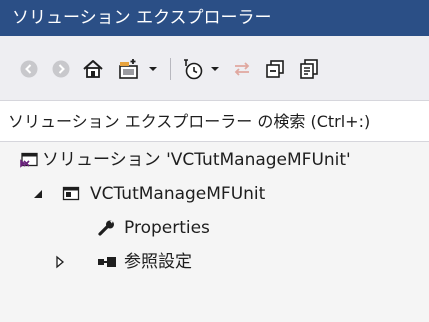 This screenshot has height=322, width=429. I want to click on tree-item-project: VCTutManageMFUnit, so click(214, 194).